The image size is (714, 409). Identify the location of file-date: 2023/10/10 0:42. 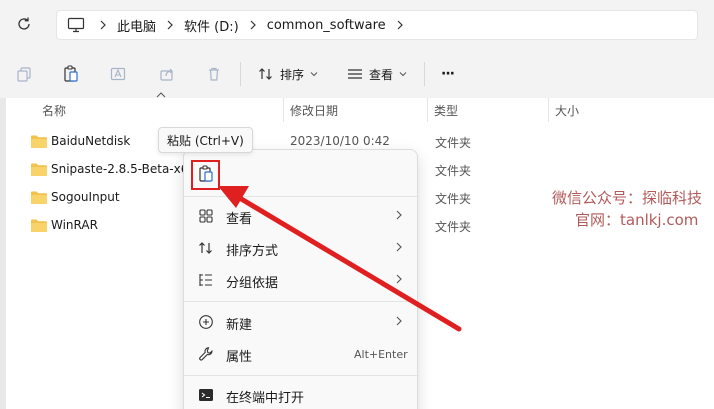
(340, 141).